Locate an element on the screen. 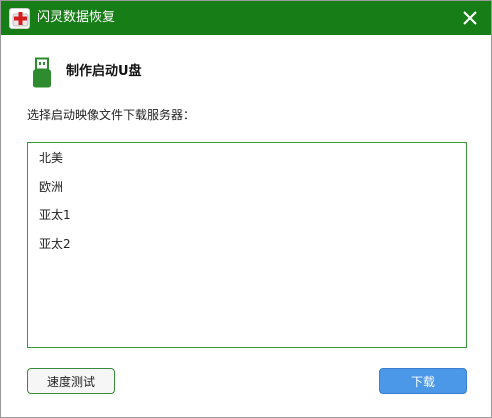  list-item: 欧洲 is located at coordinates (55, 187).